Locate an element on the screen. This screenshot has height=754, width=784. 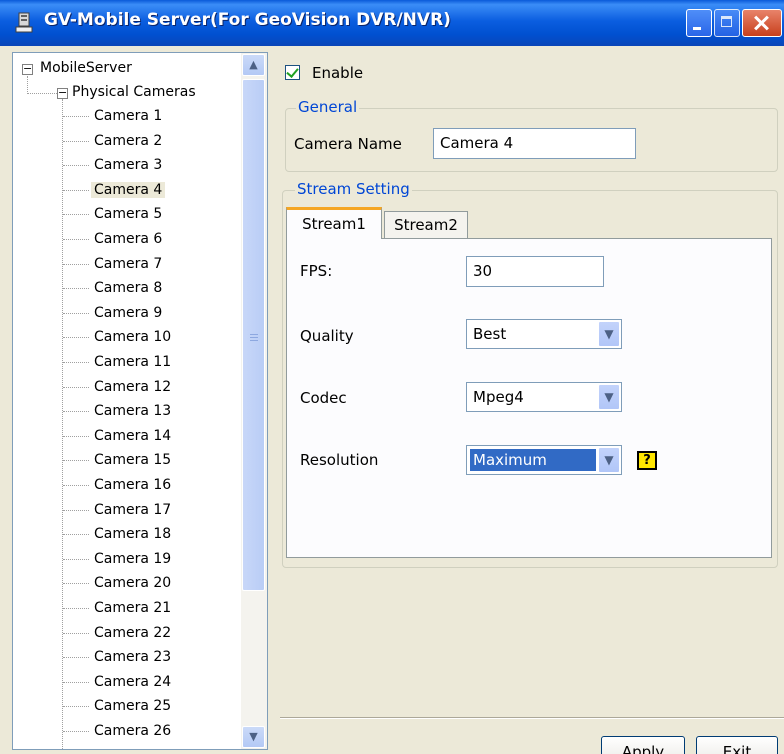
tree-item-camera: Camera 10 is located at coordinates (132, 337).